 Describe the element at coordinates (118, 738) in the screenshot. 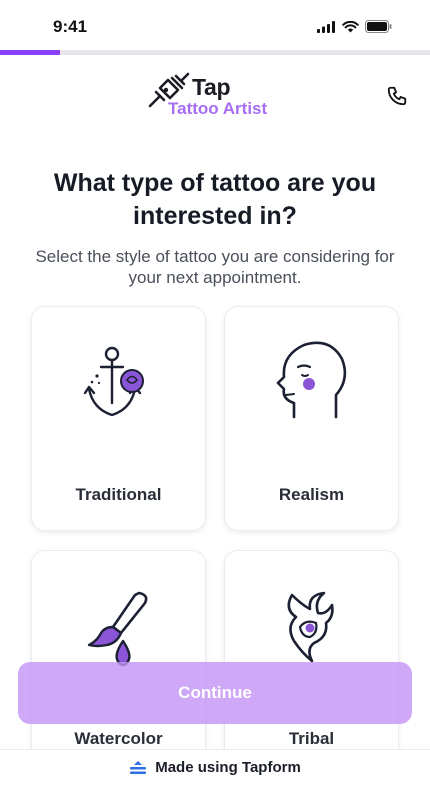

I see `option-label: Watercolor` at that location.